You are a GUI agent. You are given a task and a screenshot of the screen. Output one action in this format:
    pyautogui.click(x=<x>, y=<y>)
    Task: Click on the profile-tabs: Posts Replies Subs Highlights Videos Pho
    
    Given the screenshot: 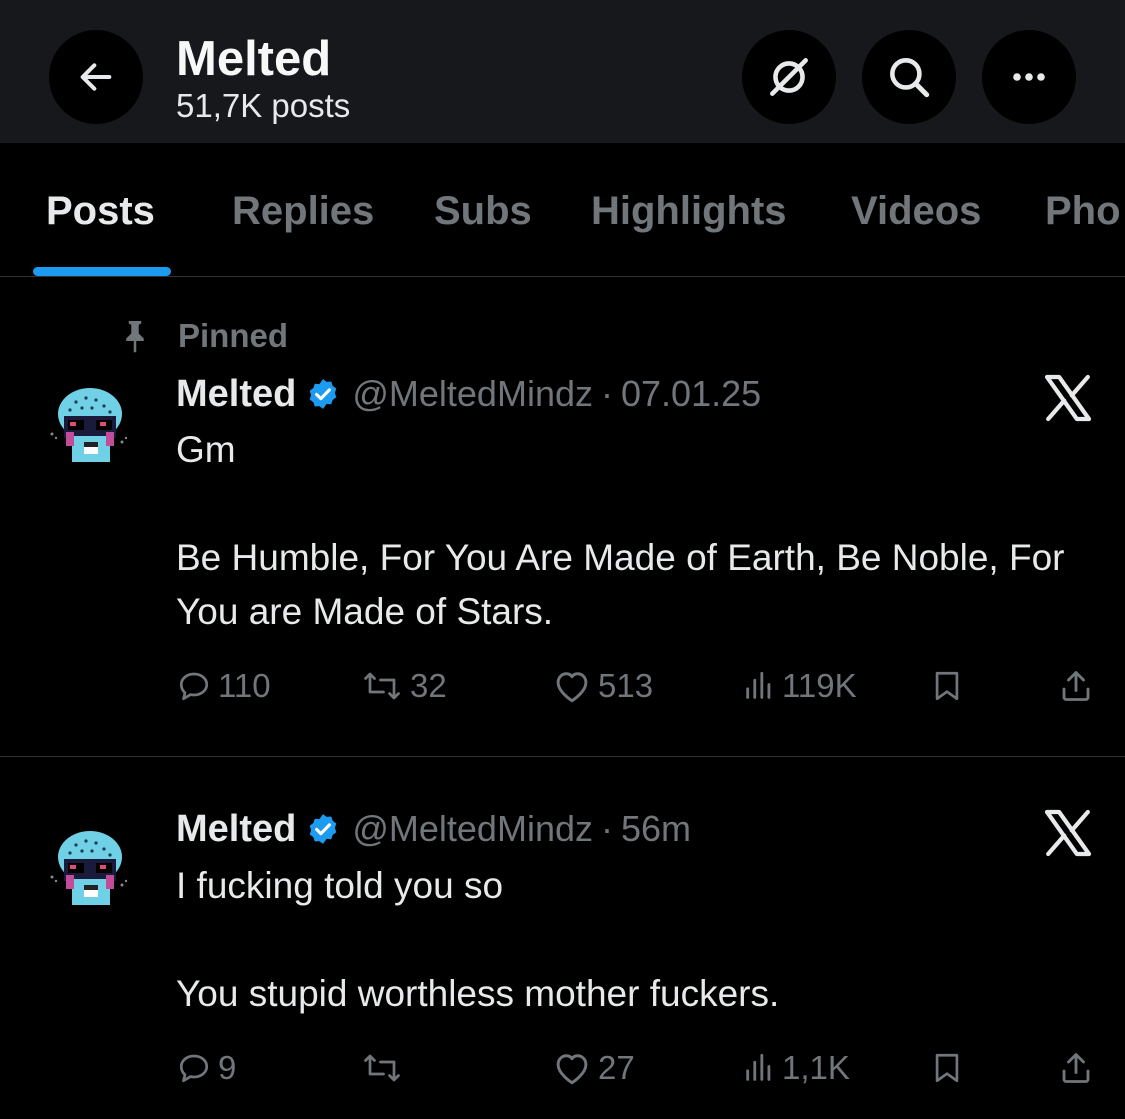 What is the action you would take?
    pyautogui.click(x=562, y=210)
    